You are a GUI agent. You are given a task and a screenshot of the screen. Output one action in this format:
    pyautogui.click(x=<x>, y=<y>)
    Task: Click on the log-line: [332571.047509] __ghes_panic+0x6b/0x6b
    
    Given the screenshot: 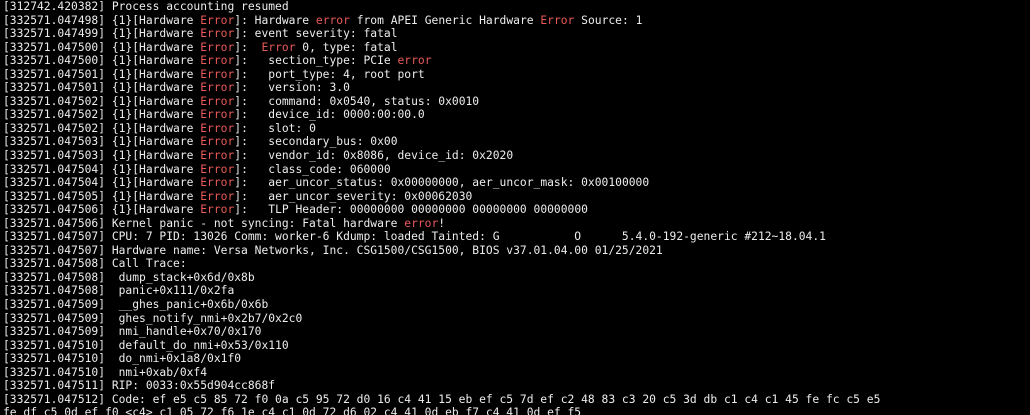 What is the action you would take?
    pyautogui.click(x=516, y=305)
    